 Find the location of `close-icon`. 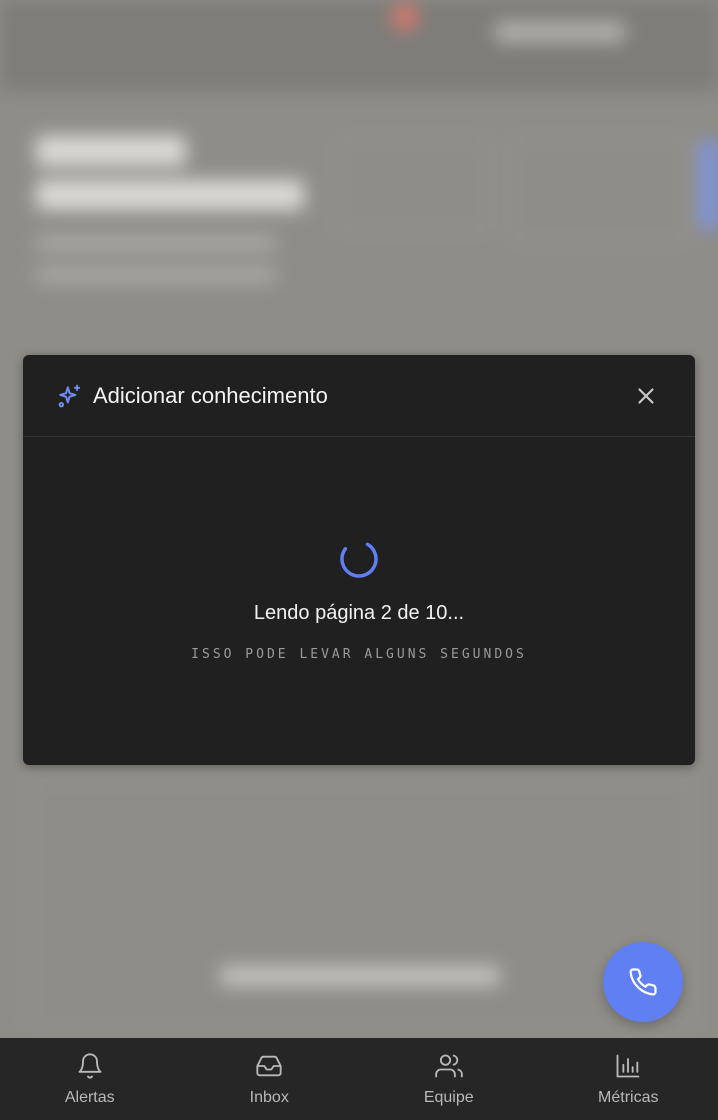

close-icon is located at coordinates (646, 396).